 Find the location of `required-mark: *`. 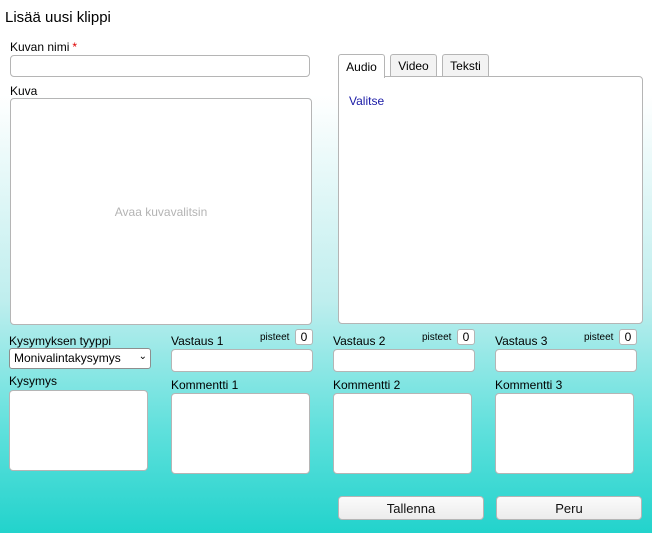

required-mark: * is located at coordinates (75, 47).